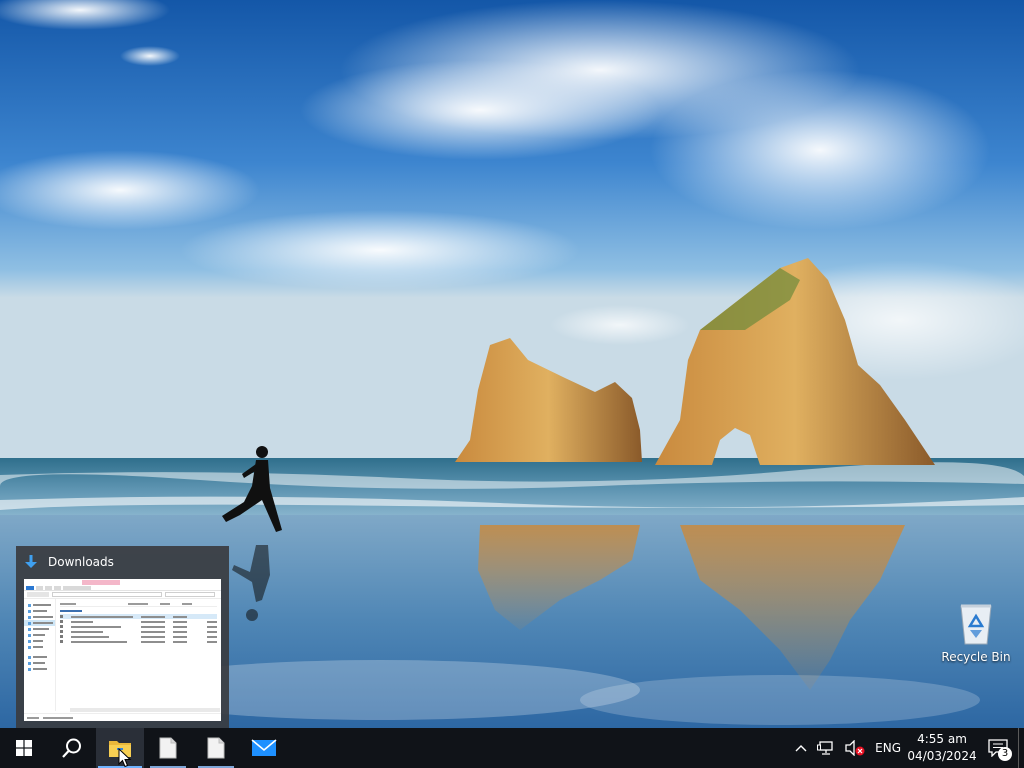 The image size is (1024, 768). I want to click on volume-button, so click(855, 748).